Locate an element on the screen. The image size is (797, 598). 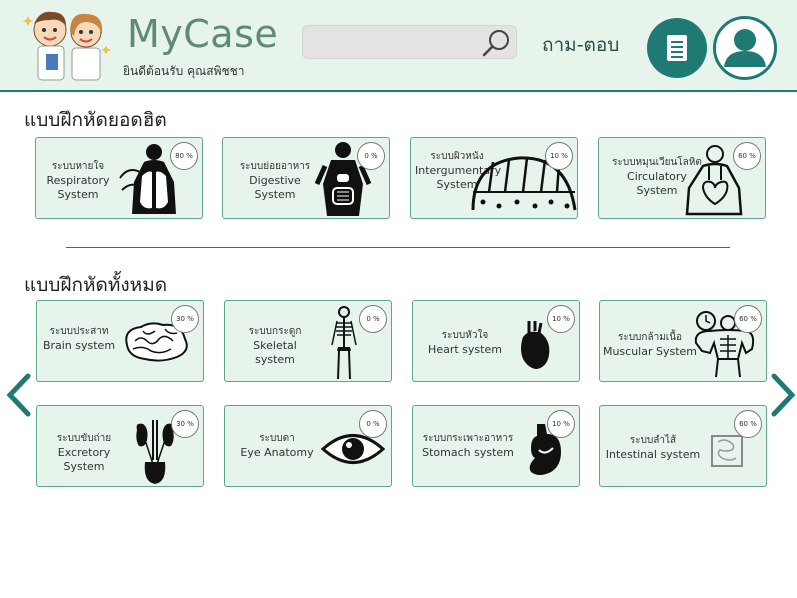
card-label: ระบบหัวใจ Heart system is located at coordinates (465, 343).